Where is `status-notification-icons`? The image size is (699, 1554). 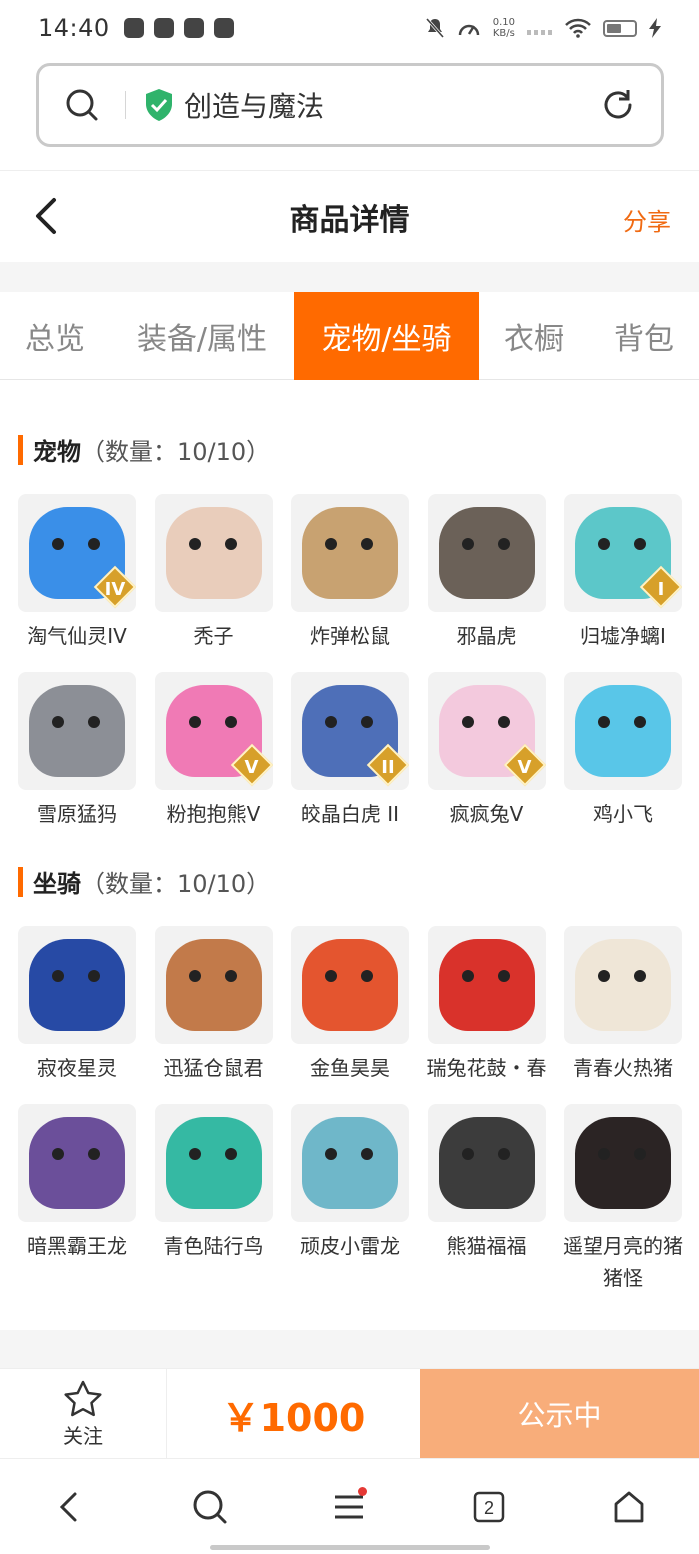
status-notification-icons is located at coordinates (178, 28).